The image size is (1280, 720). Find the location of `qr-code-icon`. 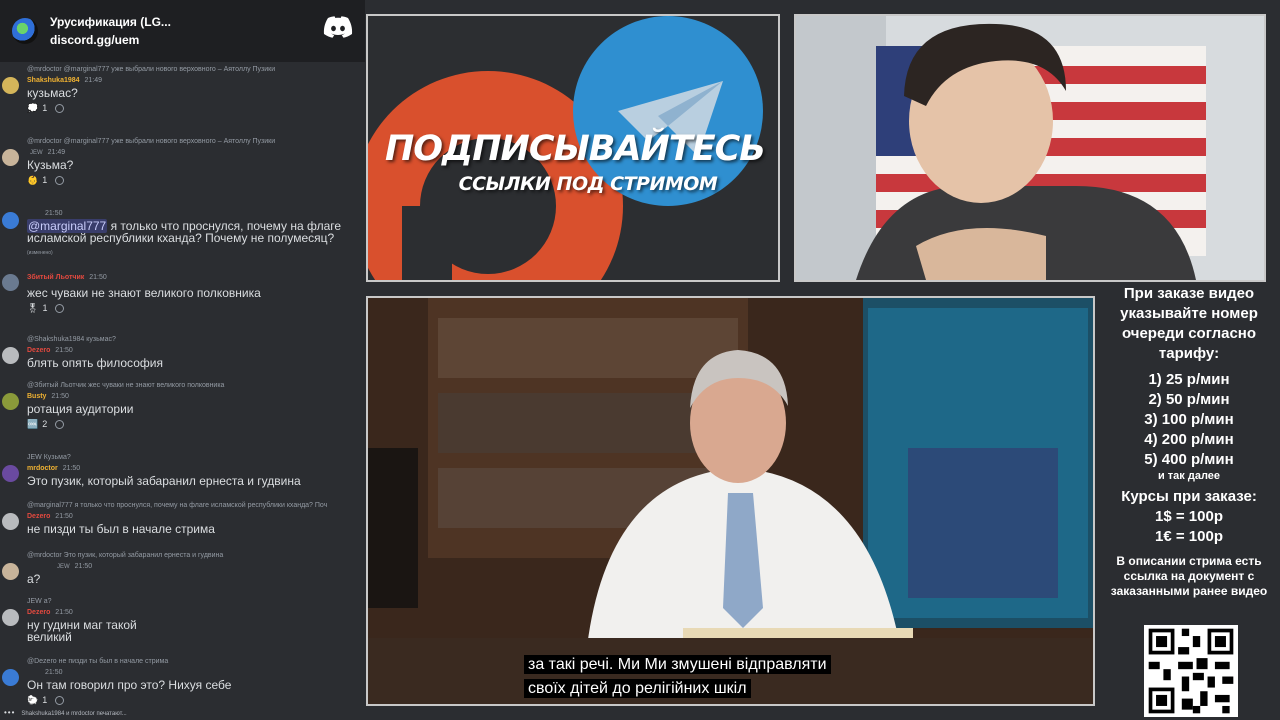

qr-code-icon is located at coordinates (1191, 671).